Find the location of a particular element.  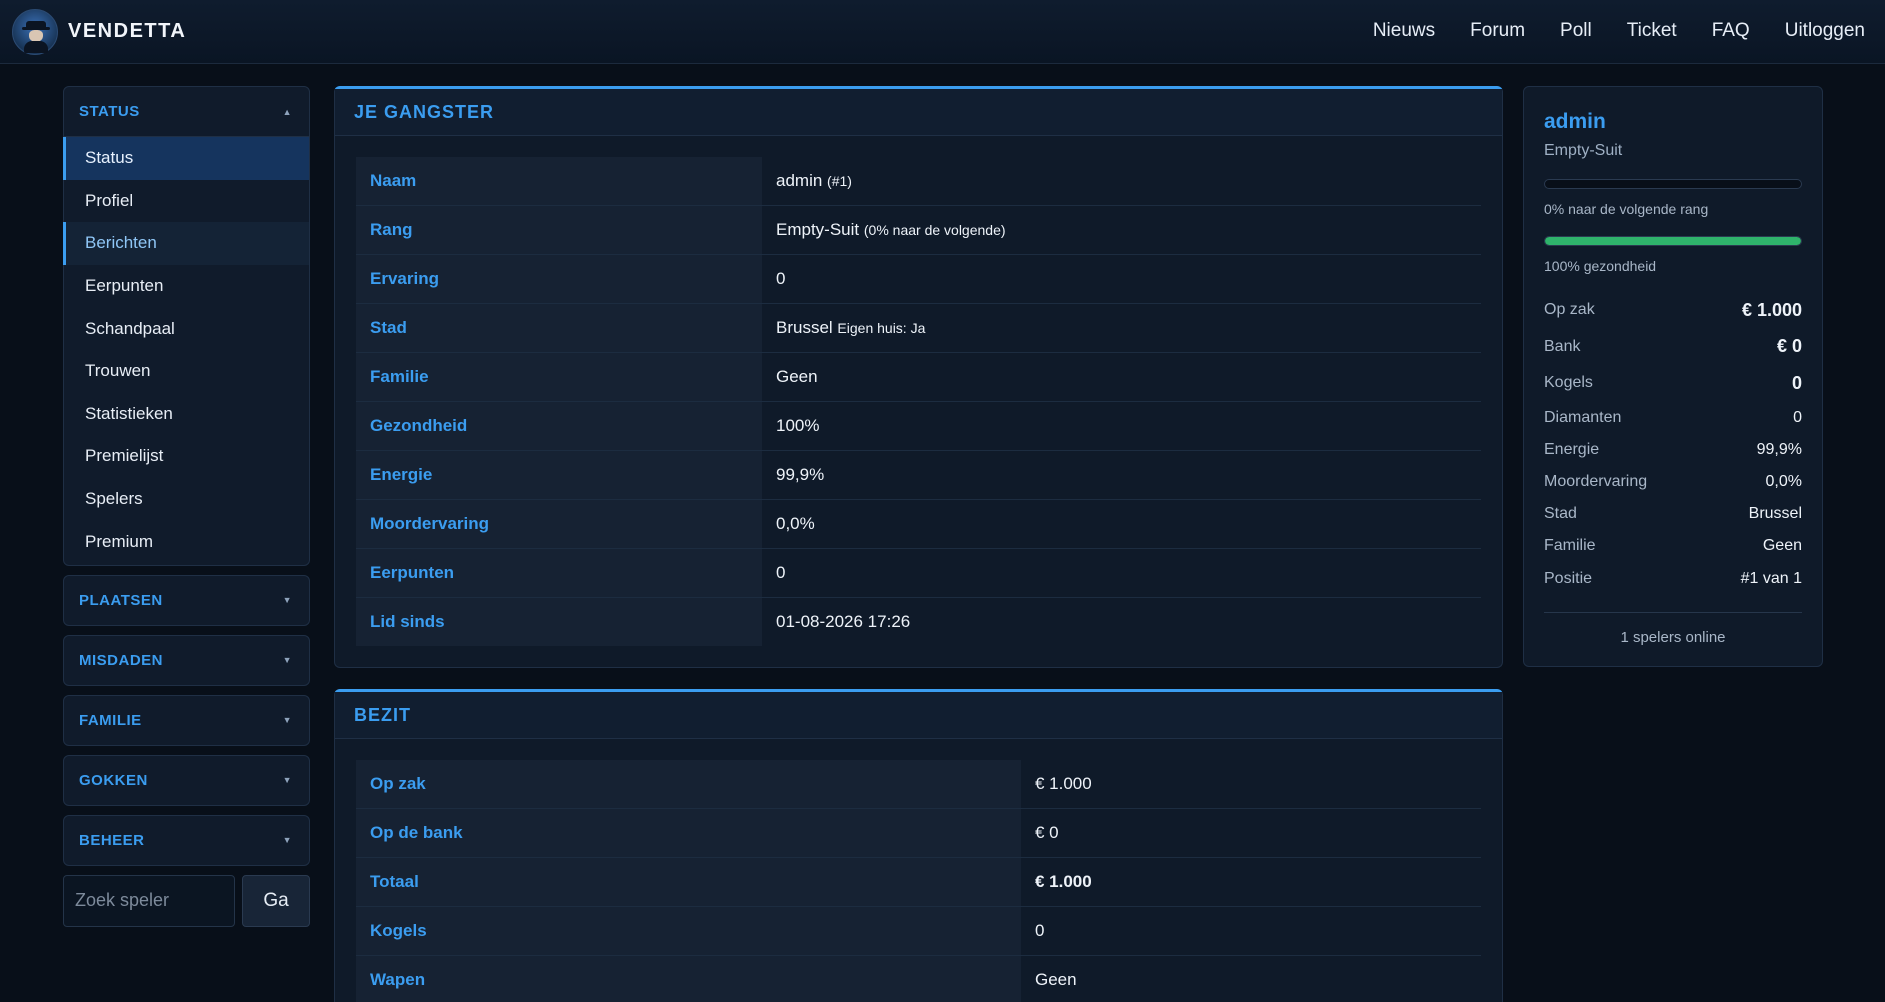

rank-progress-bar is located at coordinates (1673, 184).